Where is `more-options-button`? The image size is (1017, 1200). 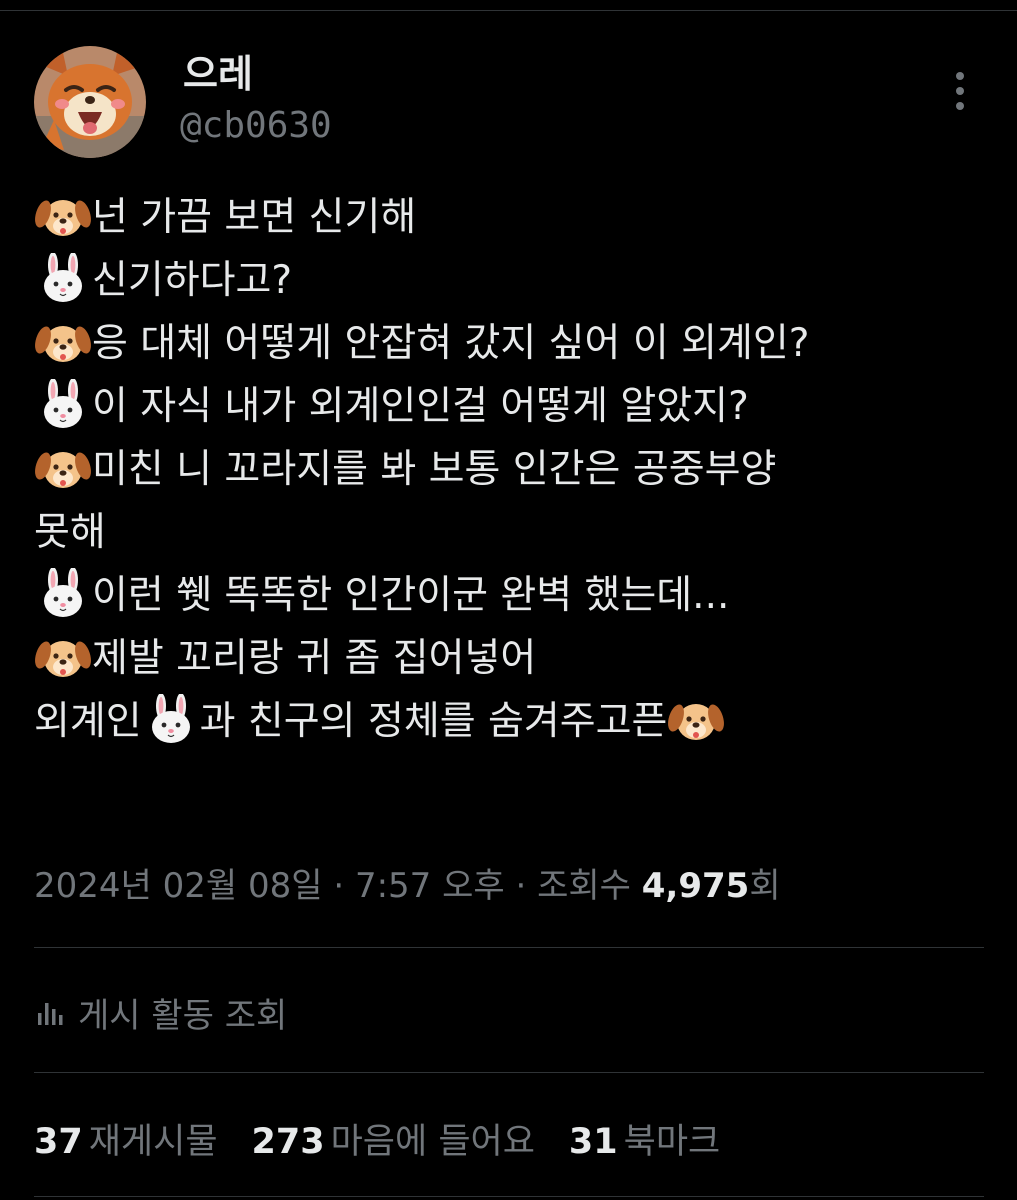 more-options-button is located at coordinates (960, 91).